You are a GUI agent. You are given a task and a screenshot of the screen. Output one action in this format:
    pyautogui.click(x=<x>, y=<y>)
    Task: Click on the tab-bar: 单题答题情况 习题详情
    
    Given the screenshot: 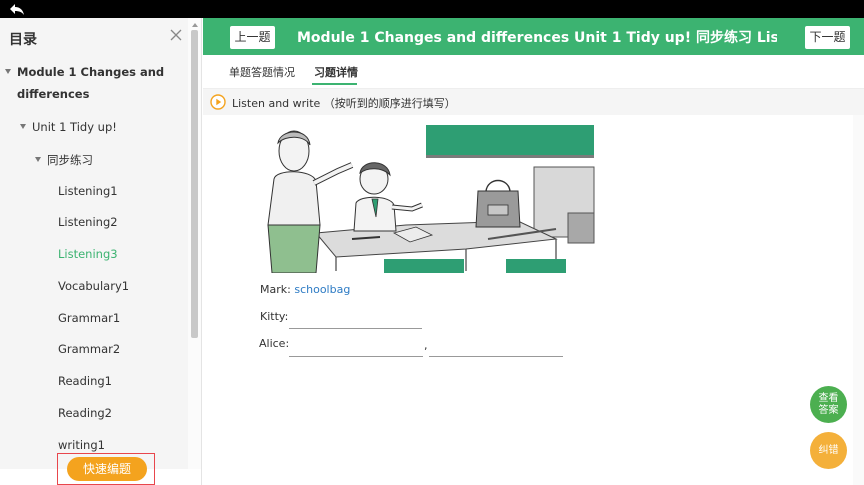 What is the action you would take?
    pyautogui.click(x=533, y=72)
    